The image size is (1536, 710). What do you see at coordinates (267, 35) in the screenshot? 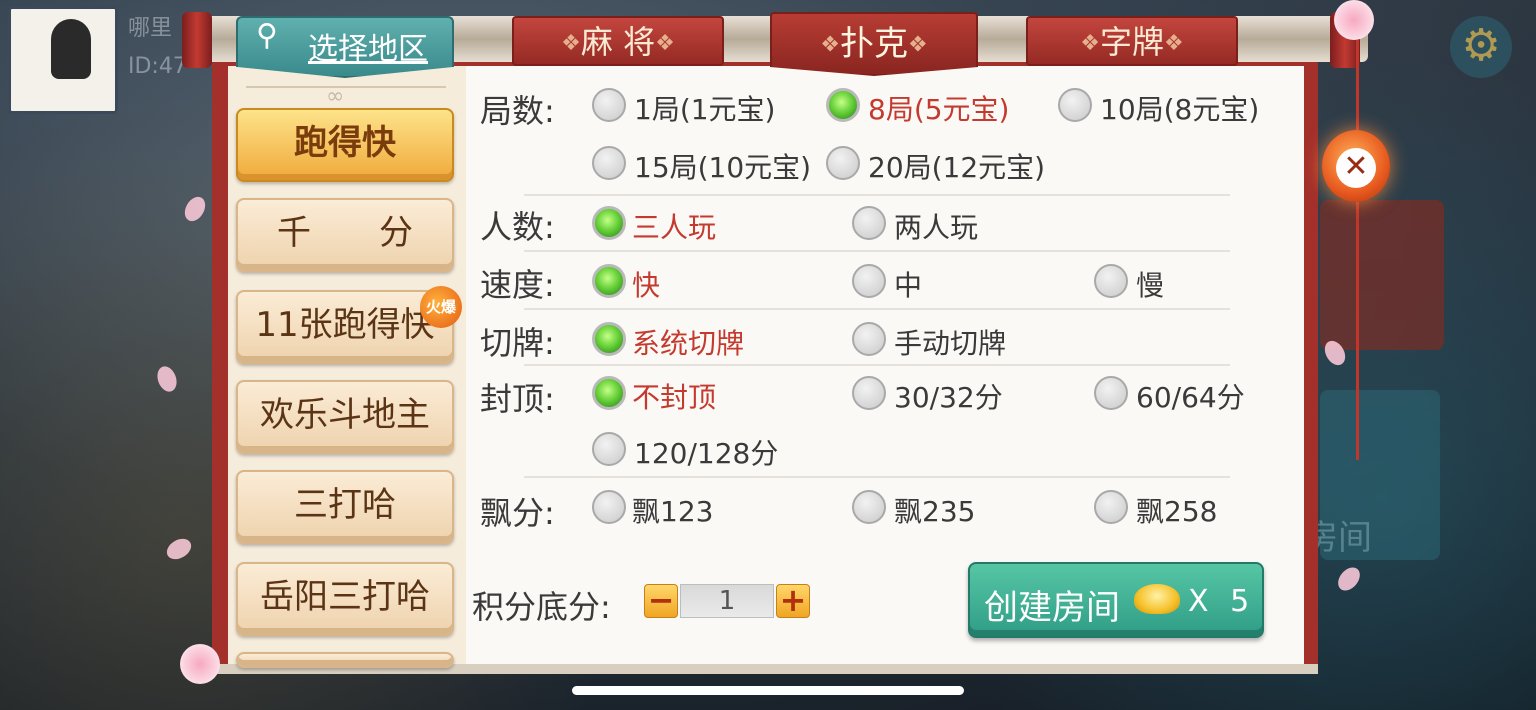
I see `location-pin-icon: ⚲` at bounding box center [267, 35].